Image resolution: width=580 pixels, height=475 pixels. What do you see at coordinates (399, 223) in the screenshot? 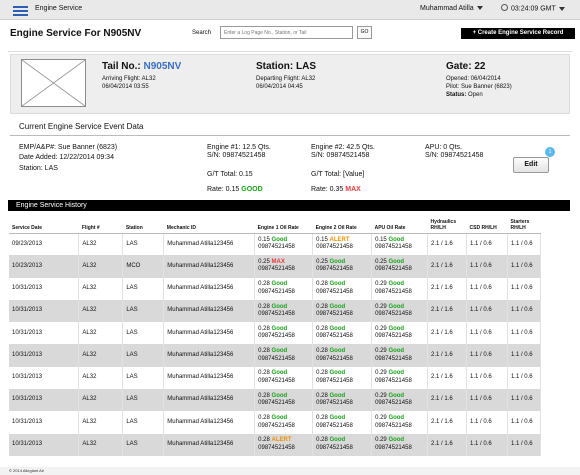
I see `col-apu-oil-rate: APU Oil Rate` at bounding box center [399, 223].